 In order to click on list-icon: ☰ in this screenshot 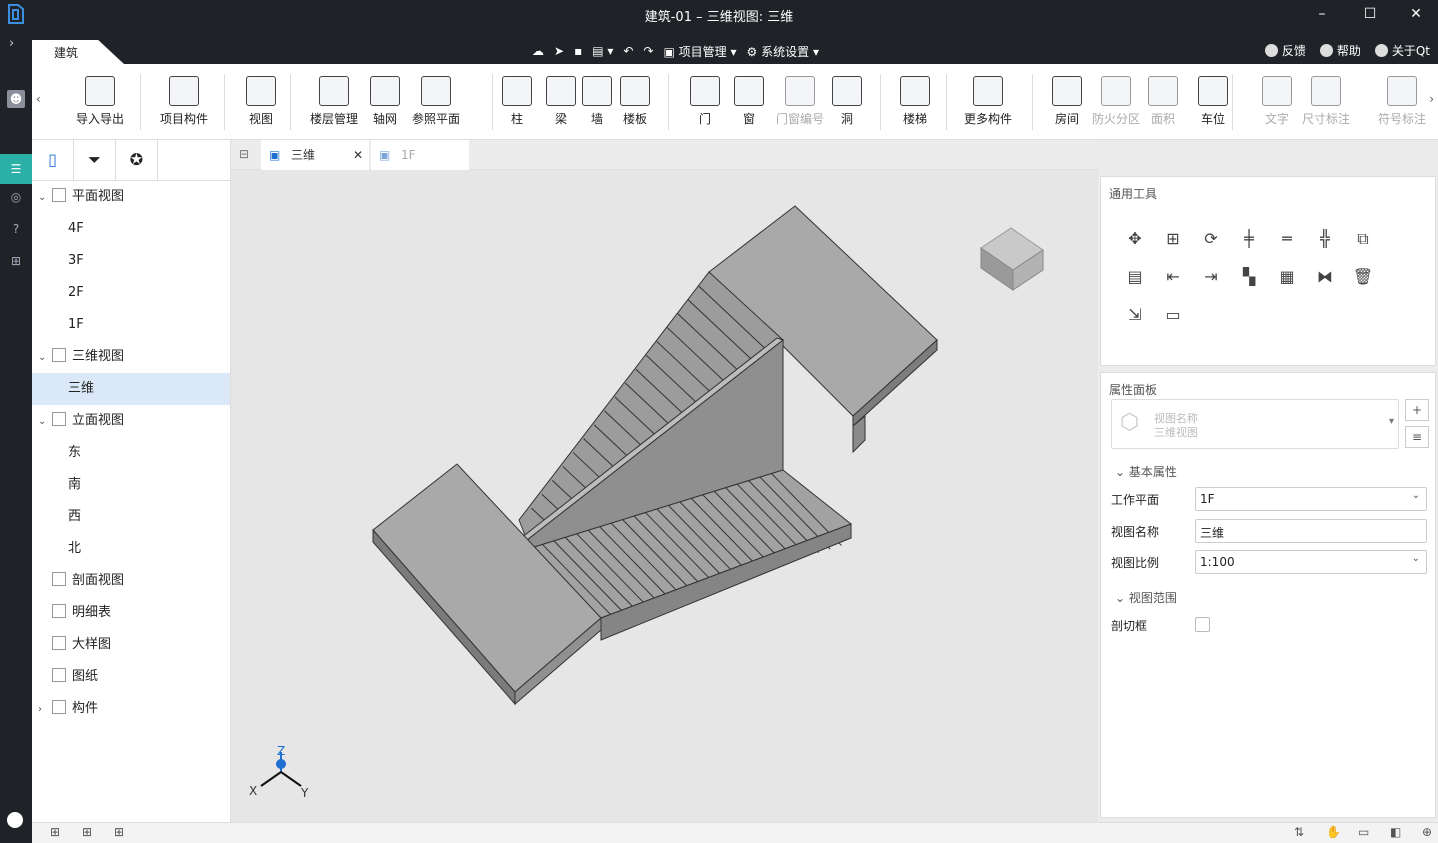, I will do `click(16, 169)`.